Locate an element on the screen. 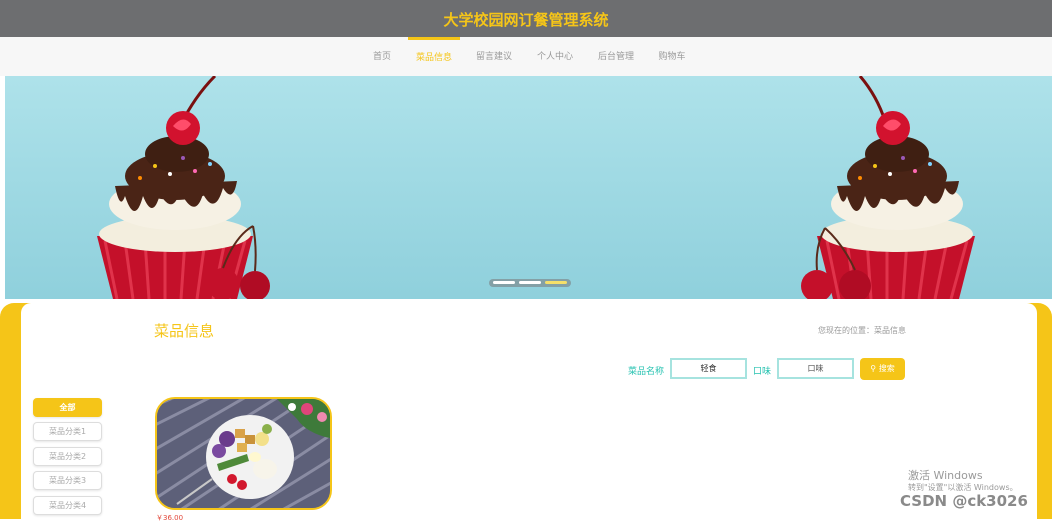 The image size is (1052, 523). taste-label: 口味 is located at coordinates (762, 372).